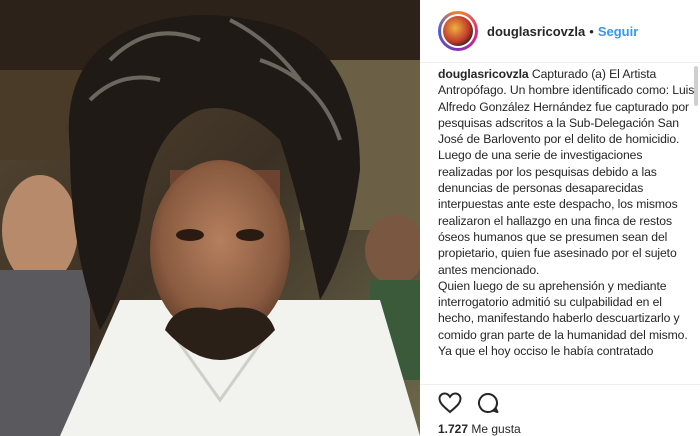 The height and width of the screenshot is (436, 700). What do you see at coordinates (483, 74) in the screenshot?
I see `caption-username: douglasricovzla` at bounding box center [483, 74].